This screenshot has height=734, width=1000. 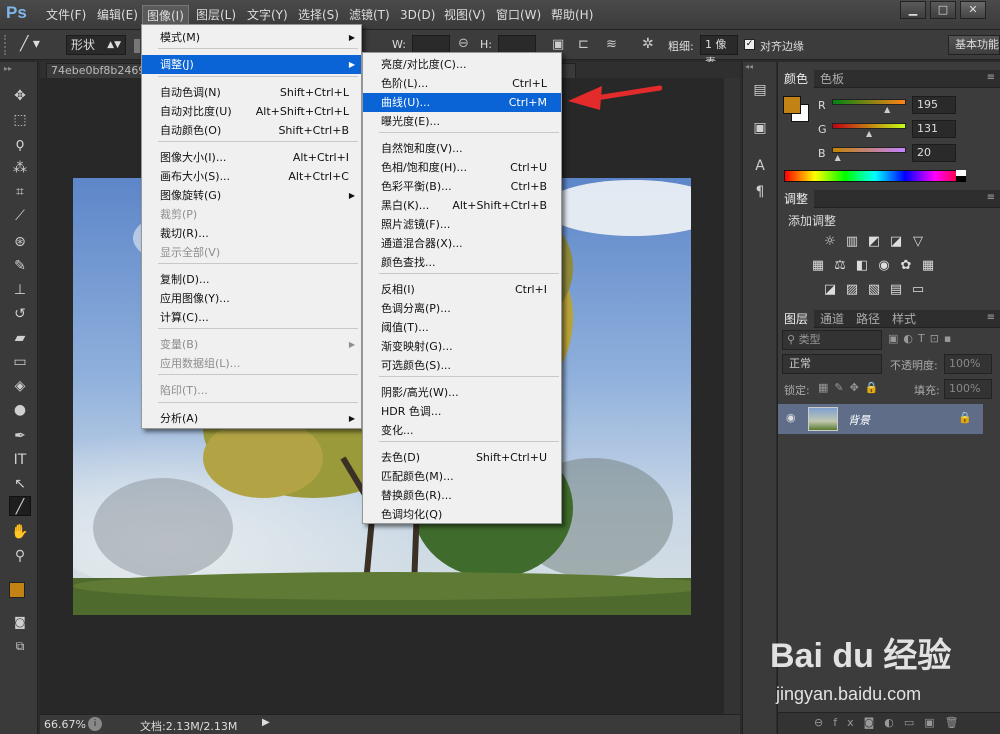 I want to click on dodge-tool-icon: ●, so click(x=20, y=410).